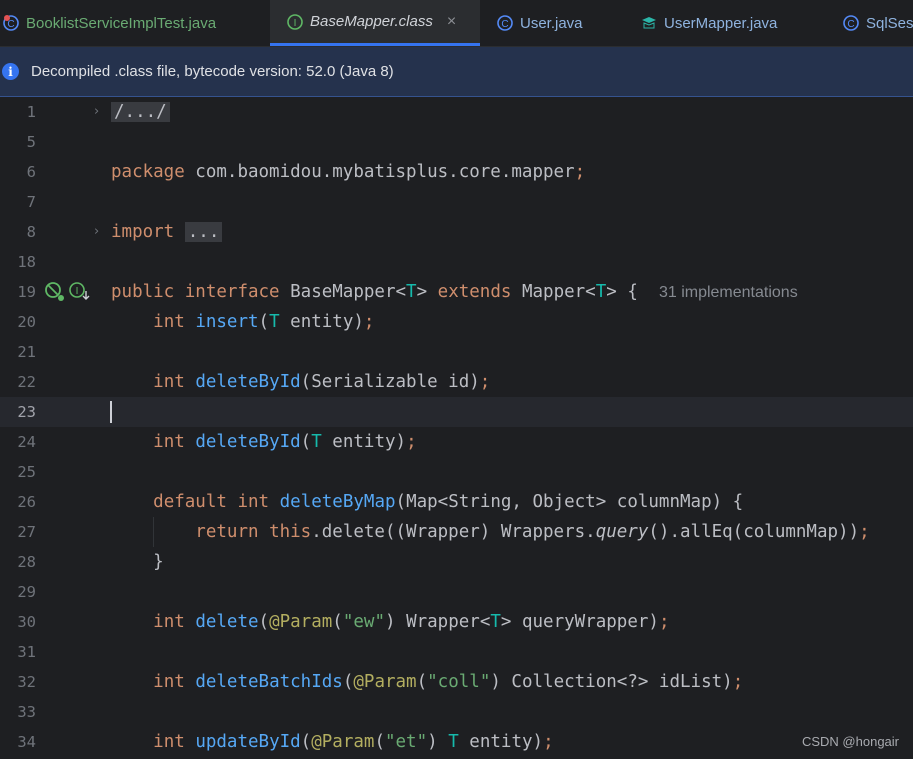 The image size is (913, 759). Describe the element at coordinates (649, 23) in the screenshot. I see `mapper-icon` at that location.